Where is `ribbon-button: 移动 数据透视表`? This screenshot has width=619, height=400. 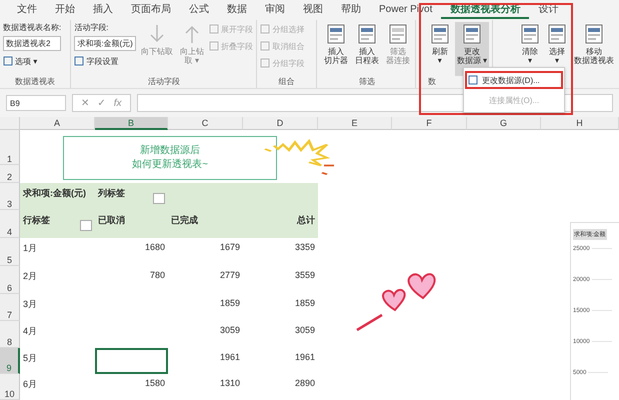 ribbon-button: 移动 数据透视表 is located at coordinates (594, 49).